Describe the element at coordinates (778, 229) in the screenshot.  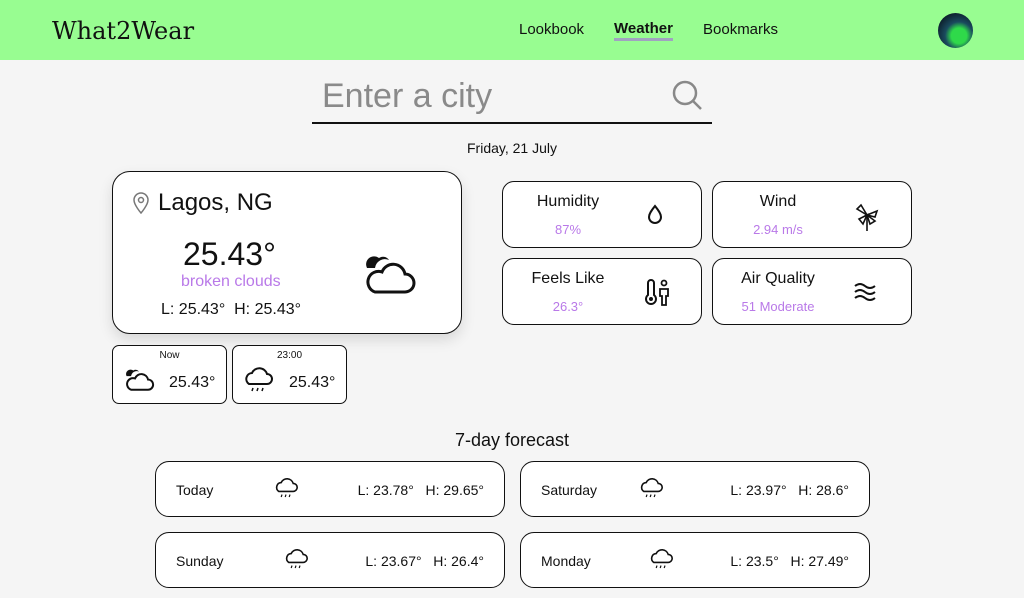
I see `stat-value: 2.94 m/s` at that location.